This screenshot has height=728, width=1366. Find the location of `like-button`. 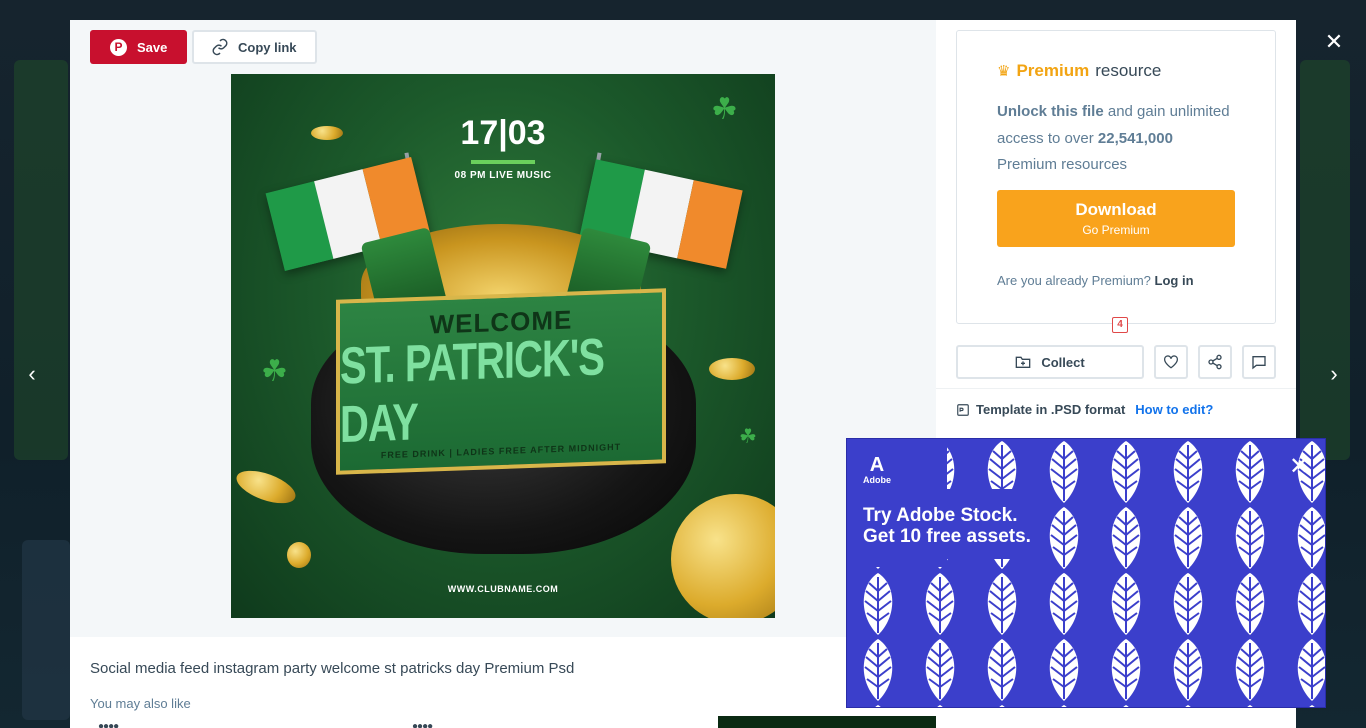

like-button is located at coordinates (1171, 362).